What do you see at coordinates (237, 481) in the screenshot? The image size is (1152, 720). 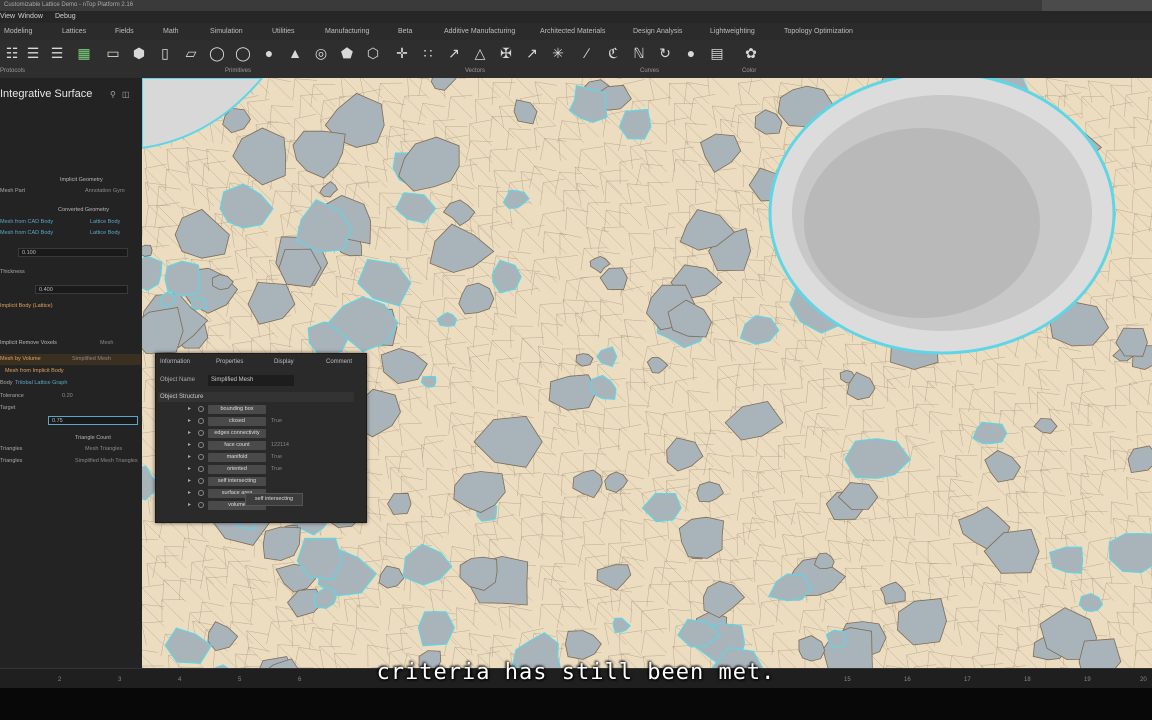 I see `tree-item-button: self intersecting` at bounding box center [237, 481].